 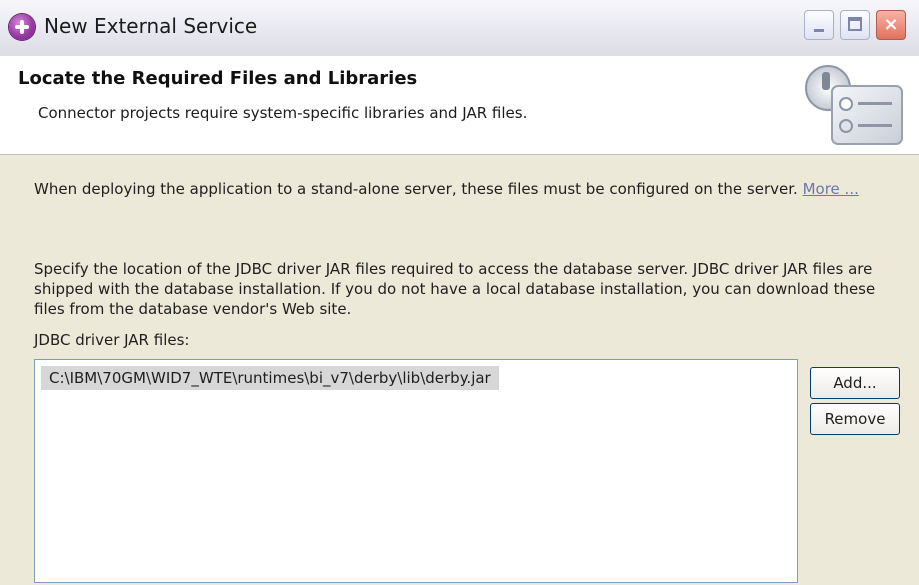 What do you see at coordinates (218, 78) in the screenshot?
I see `page-title: Locate the Required Files and Libraries` at bounding box center [218, 78].